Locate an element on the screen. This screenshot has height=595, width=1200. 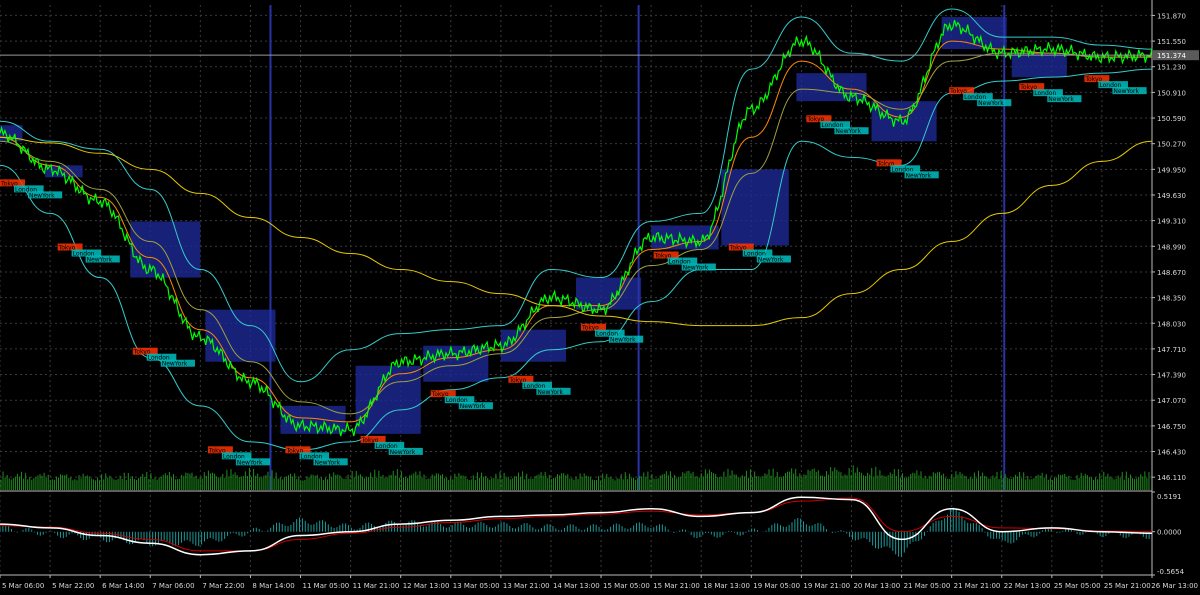
x-tick-label: 11 Mar 21:00 is located at coordinates (376, 586).